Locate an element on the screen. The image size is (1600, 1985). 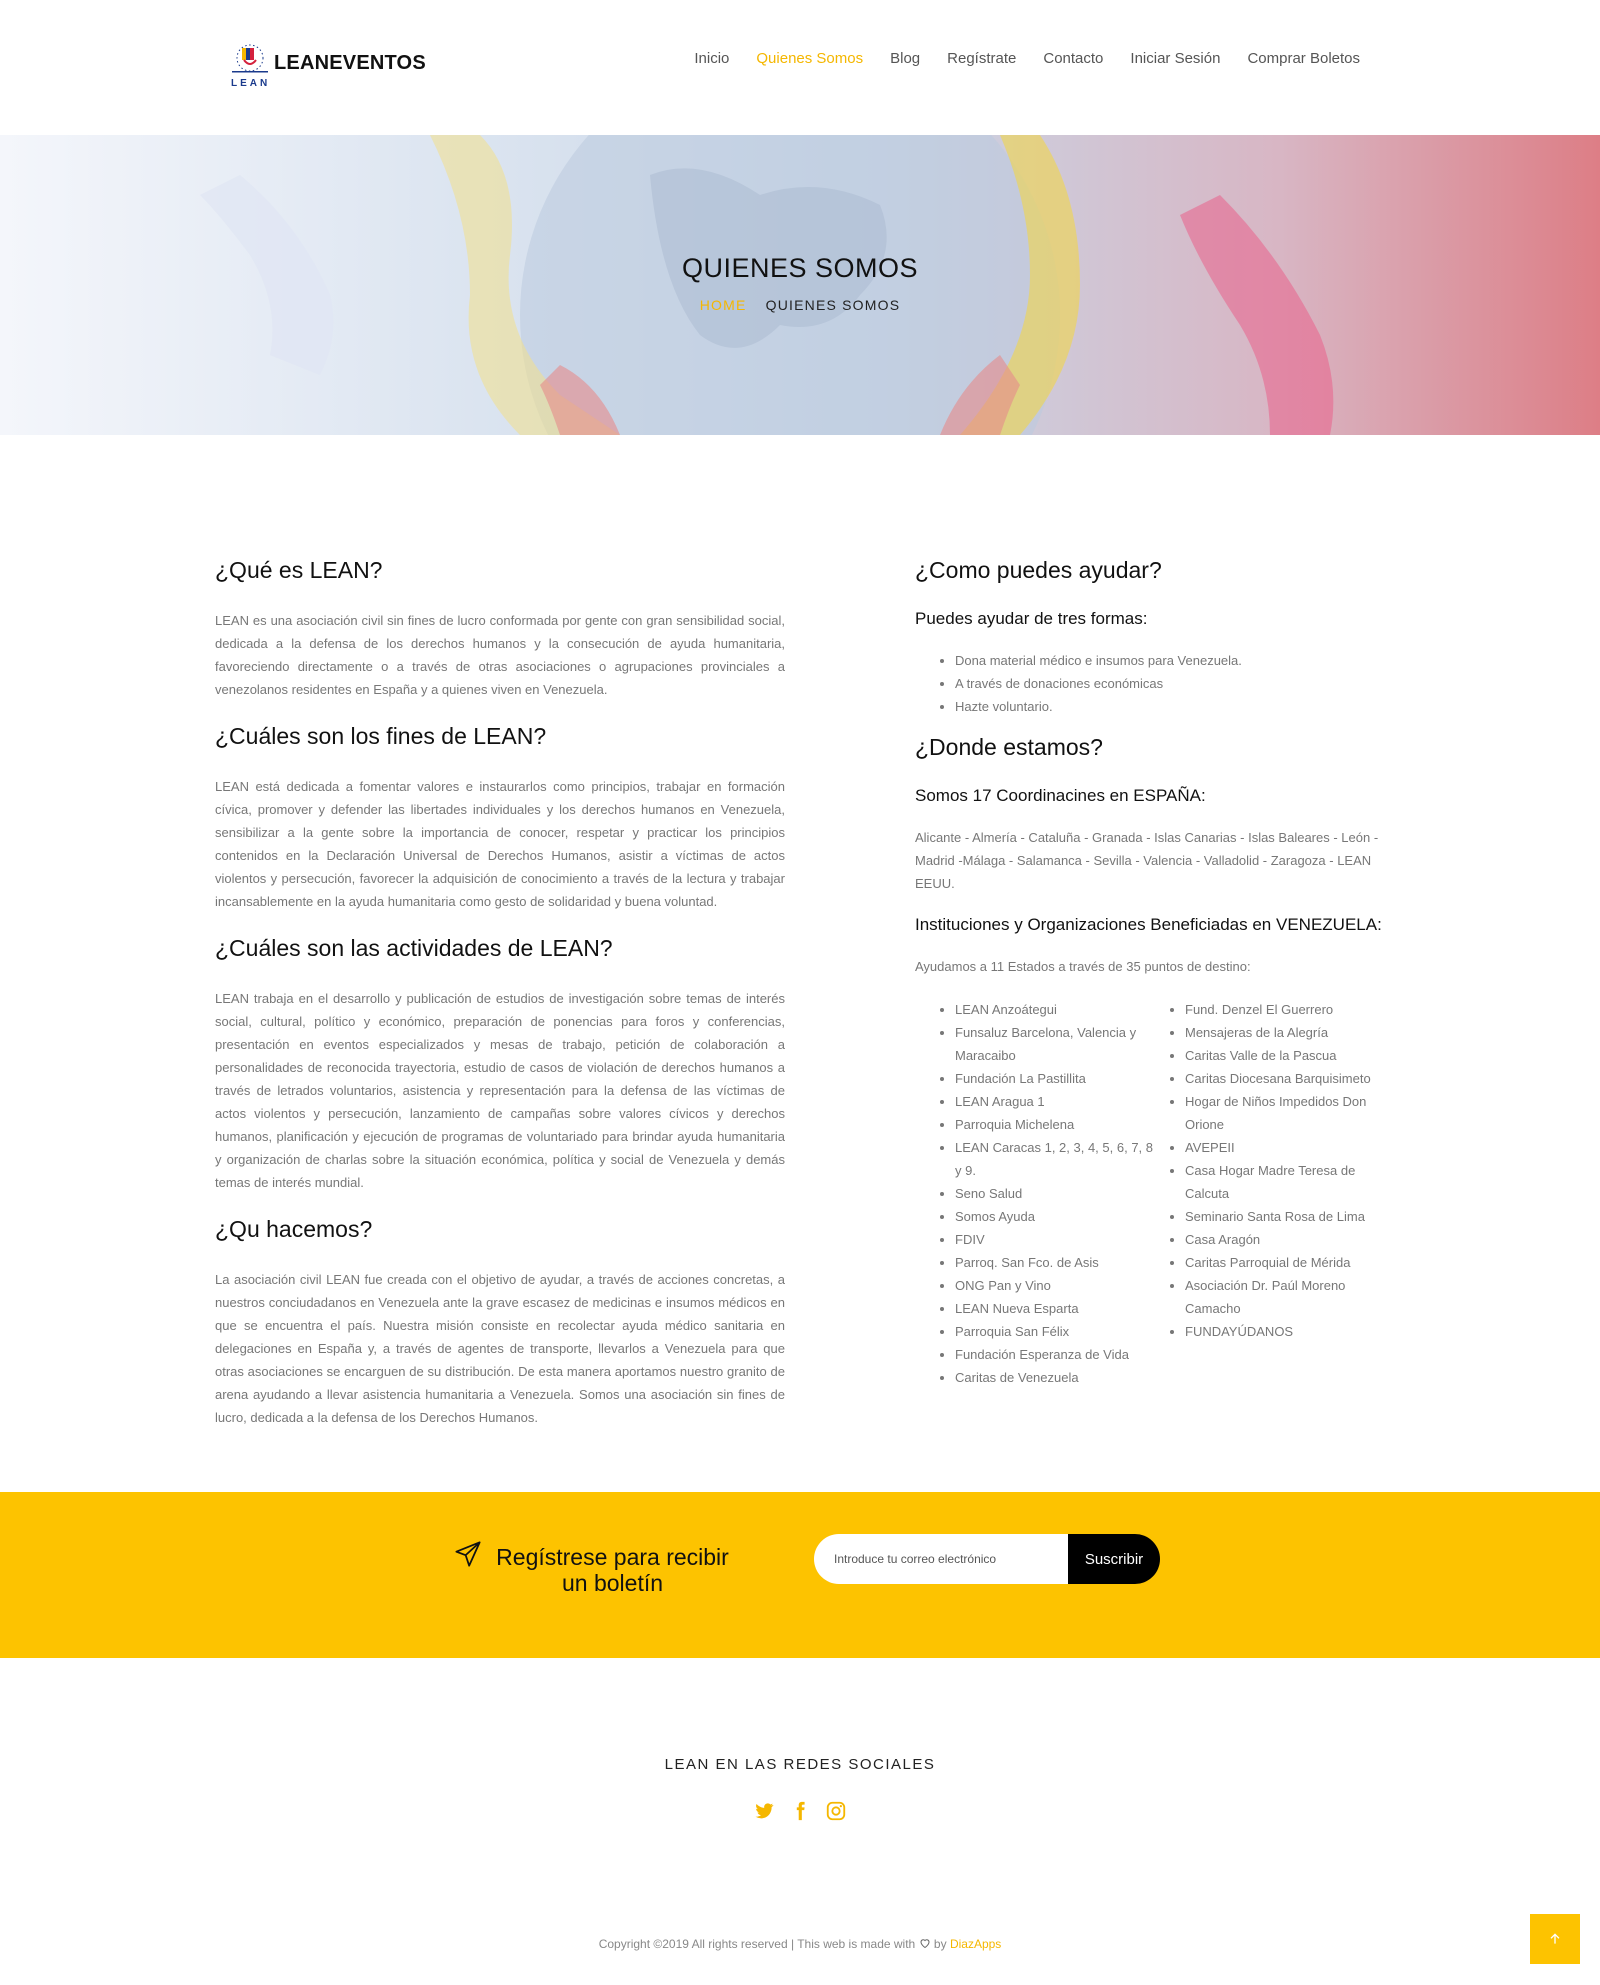
list-item: LEAN Caracas 1, 2, 3, 4, 5, 6, 7, 8 y 9. is located at coordinates (1055, 1159).